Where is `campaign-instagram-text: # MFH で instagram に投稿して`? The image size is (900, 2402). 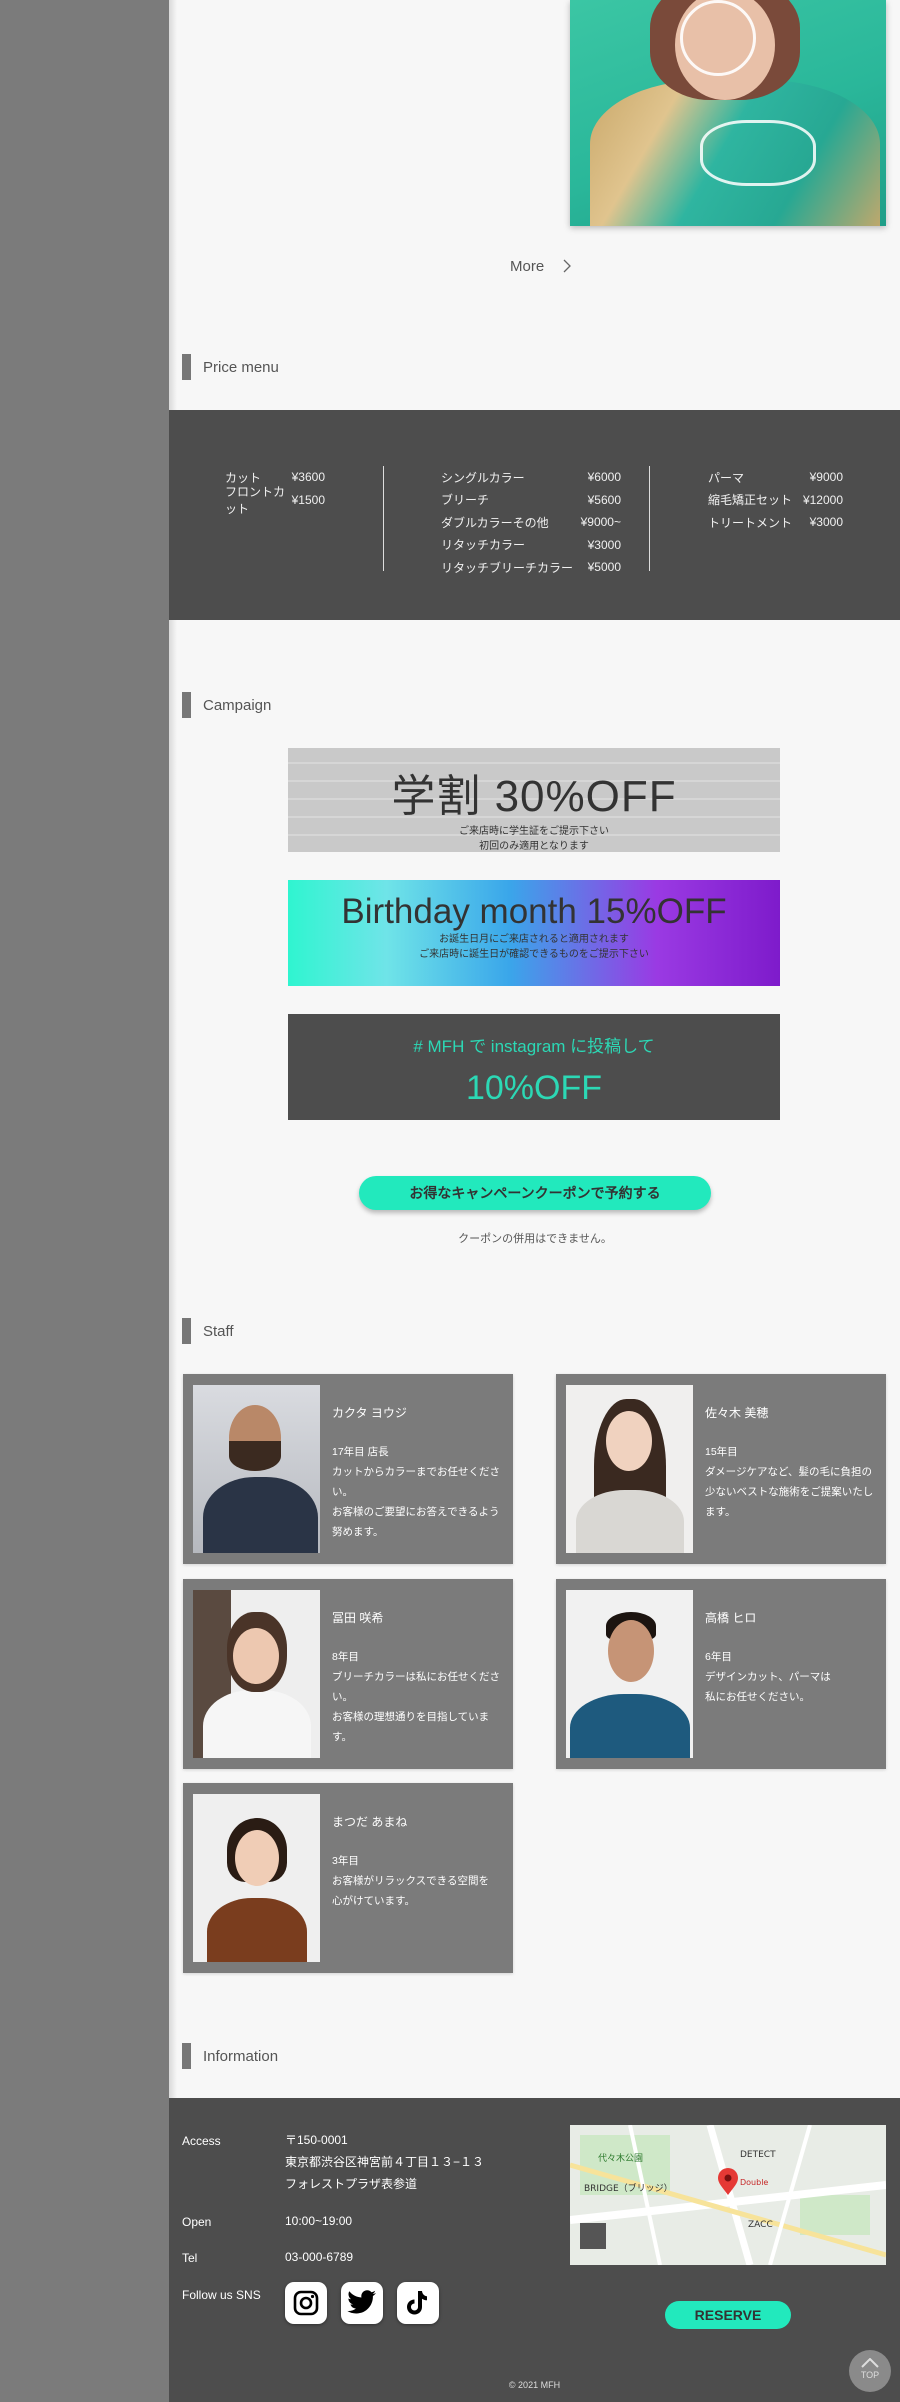 campaign-instagram-text: # MFH で instagram に投稿して is located at coordinates (534, 1046).